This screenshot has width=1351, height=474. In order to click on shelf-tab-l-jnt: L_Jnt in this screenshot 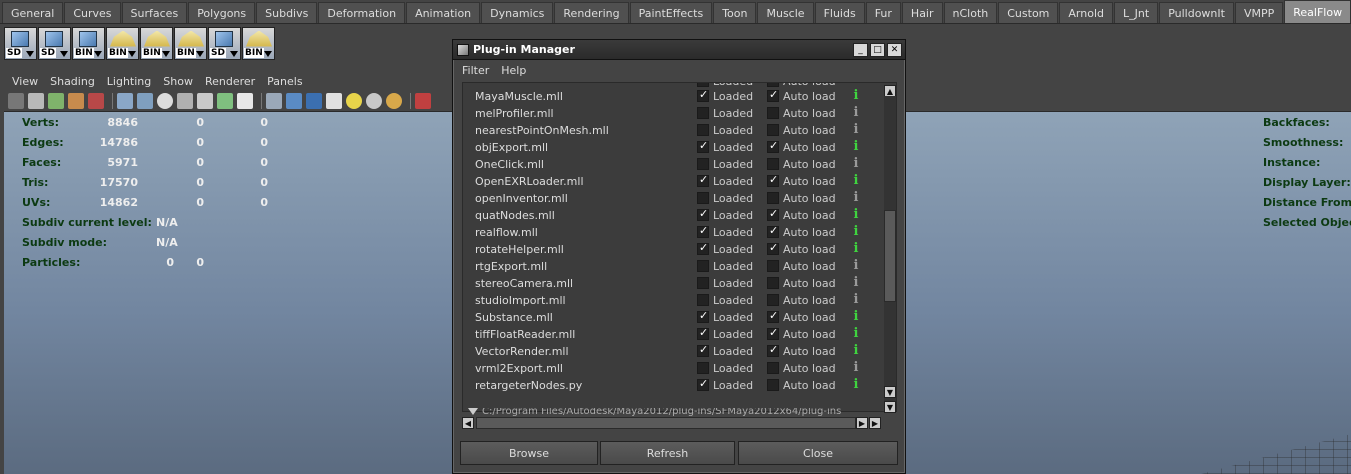, I will do `click(1136, 12)`.